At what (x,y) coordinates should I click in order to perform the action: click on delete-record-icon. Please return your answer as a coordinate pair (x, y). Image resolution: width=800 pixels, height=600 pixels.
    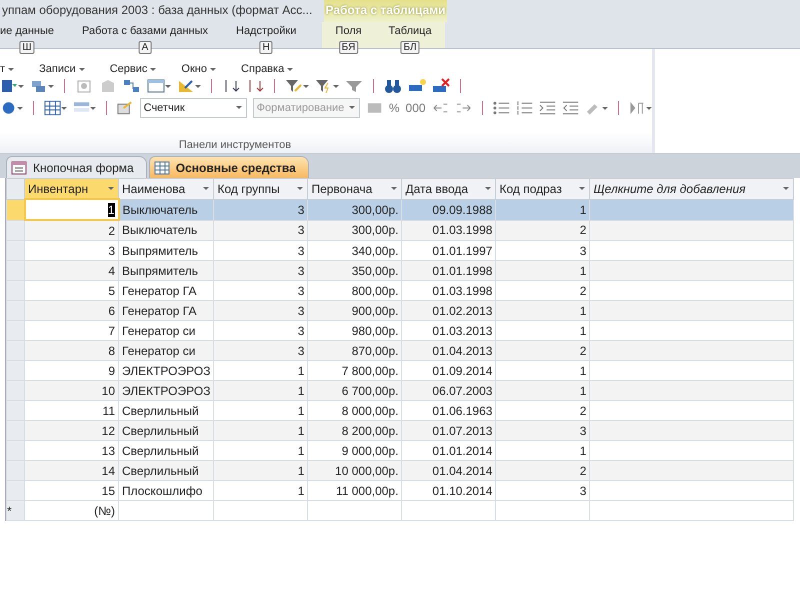
    Looking at the image, I should click on (441, 86).